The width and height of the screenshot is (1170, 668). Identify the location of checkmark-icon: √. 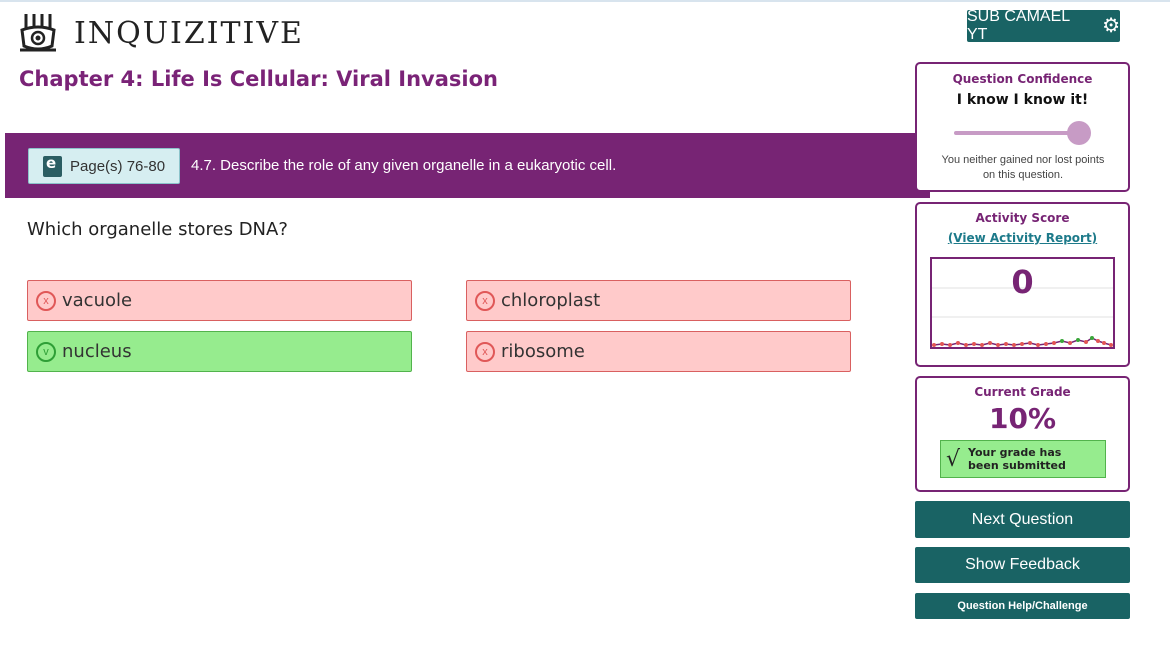
(953, 459).